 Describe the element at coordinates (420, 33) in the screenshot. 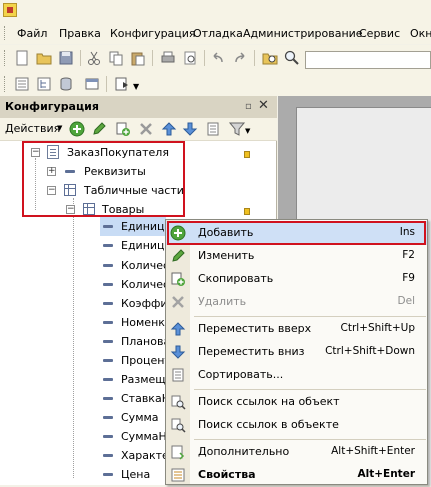

I see `menu-window: Окн` at that location.